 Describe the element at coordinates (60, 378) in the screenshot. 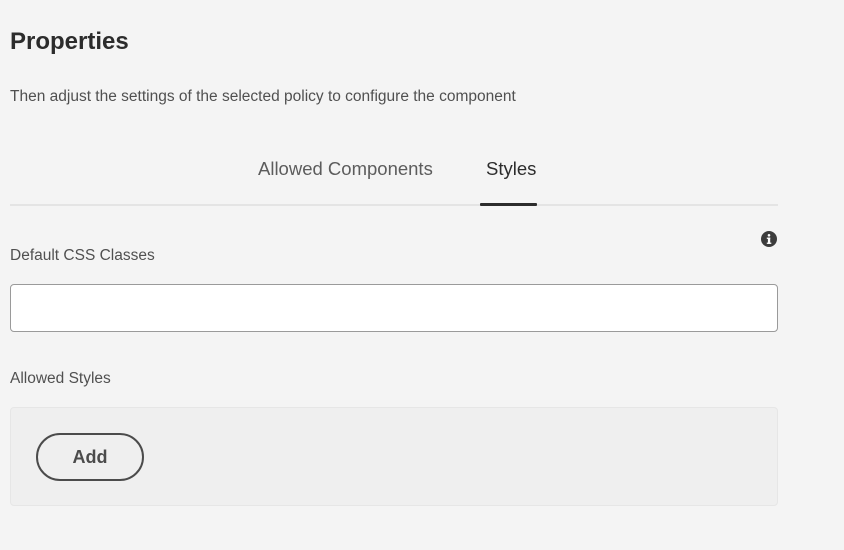

I see `allowed-styles-label: Allowed Styles` at that location.